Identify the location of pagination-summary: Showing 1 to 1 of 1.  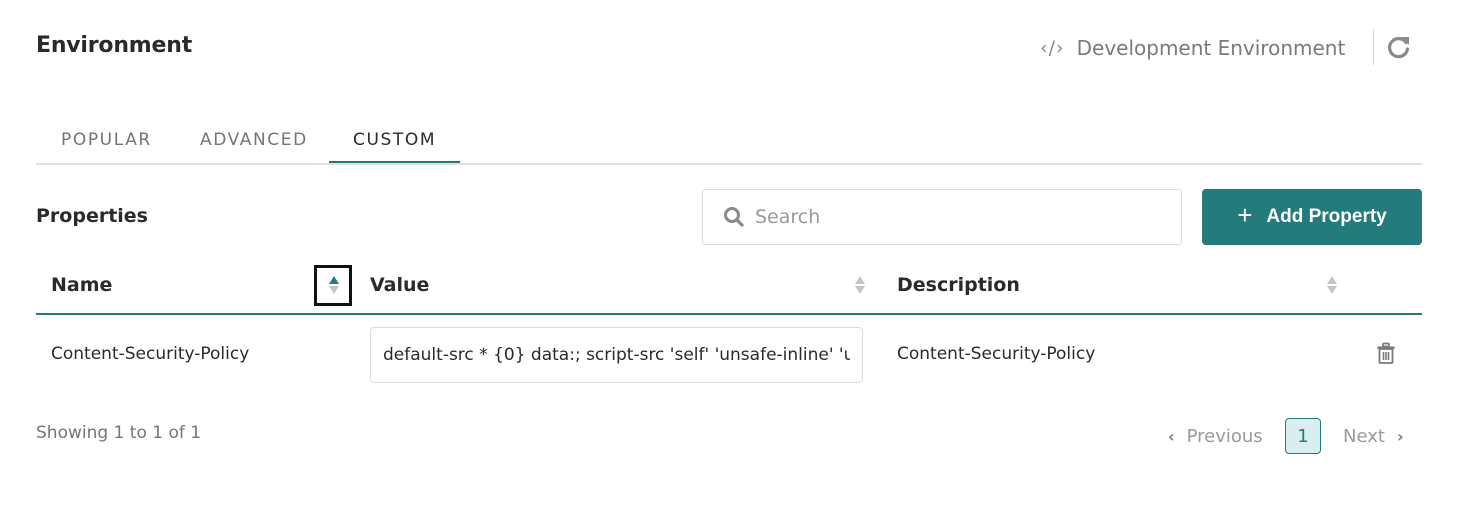
(119, 433).